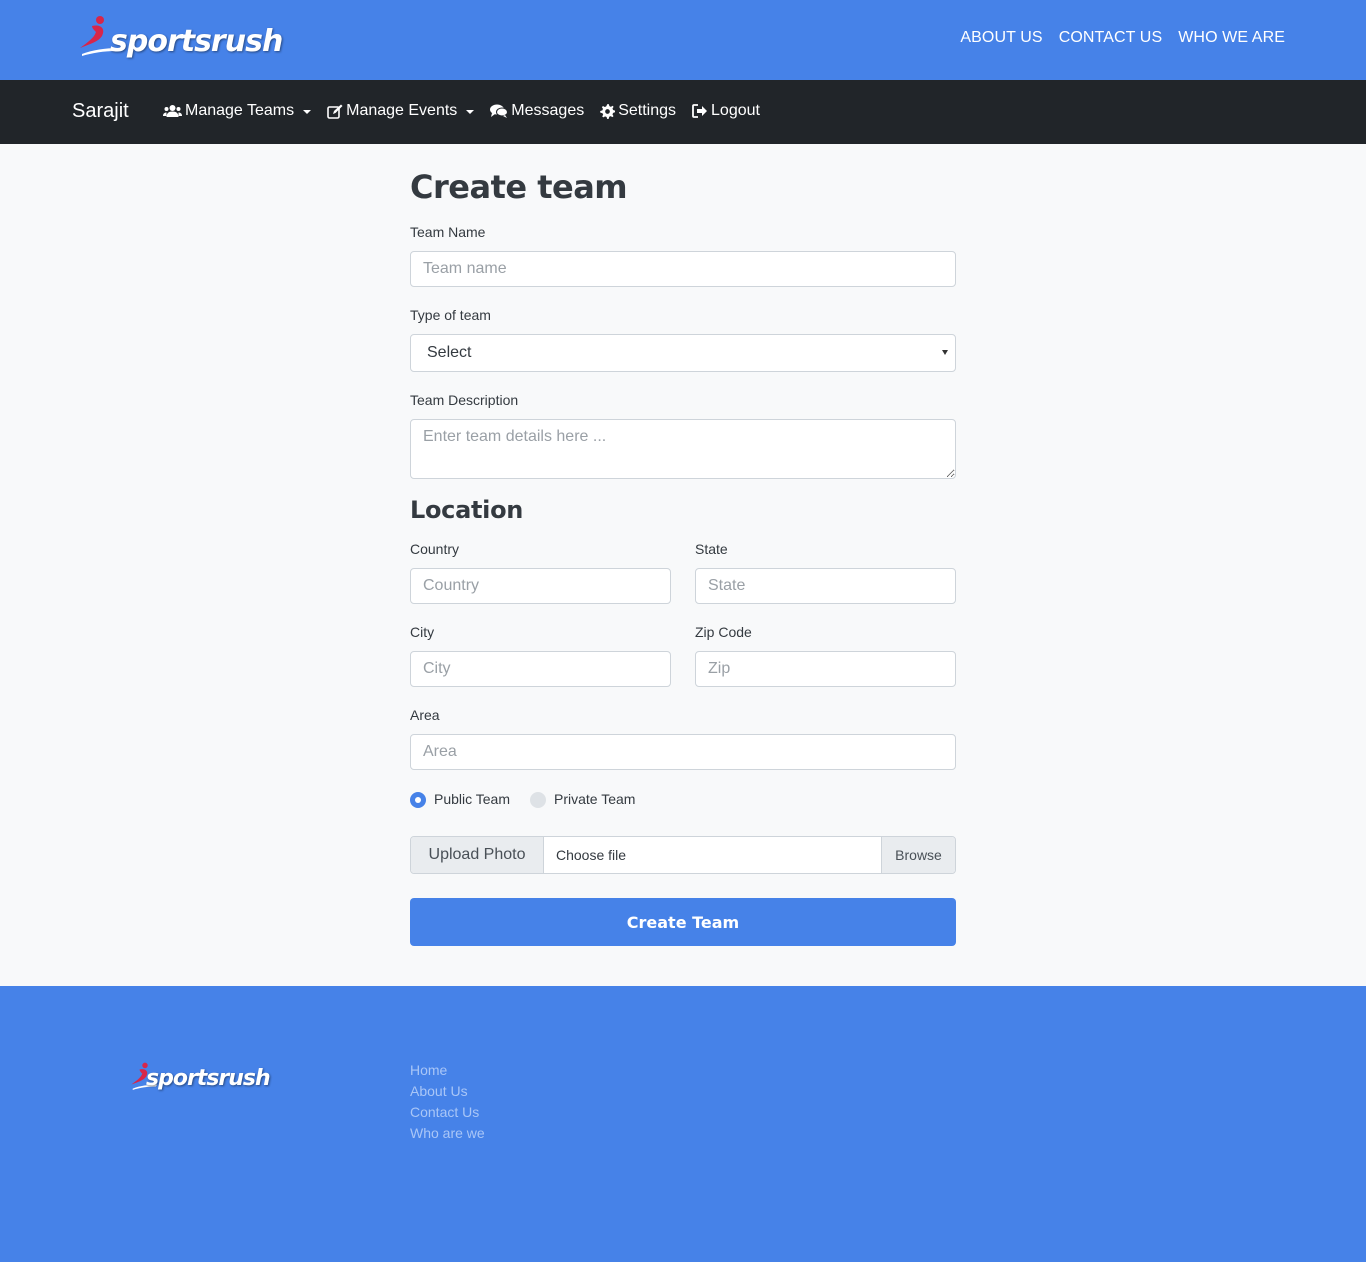 This screenshot has width=1366, height=1262. I want to click on radio-selected-icon, so click(418, 800).